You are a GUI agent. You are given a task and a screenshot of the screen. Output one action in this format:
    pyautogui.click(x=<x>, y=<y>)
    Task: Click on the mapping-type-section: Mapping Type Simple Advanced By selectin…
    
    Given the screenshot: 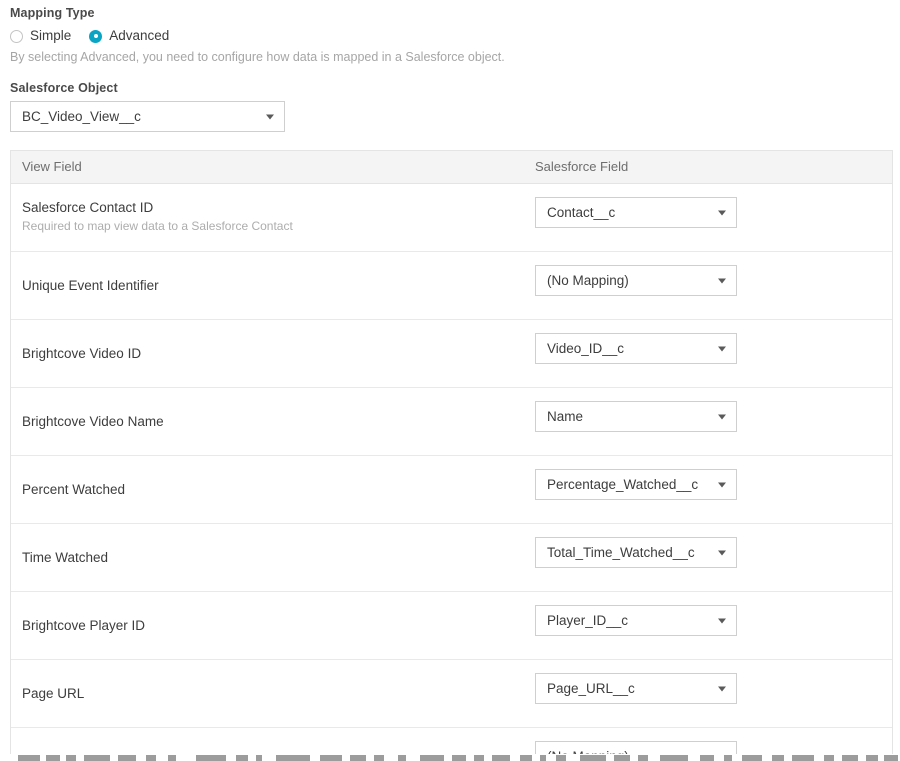 What is the action you would take?
    pyautogui.click(x=450, y=35)
    